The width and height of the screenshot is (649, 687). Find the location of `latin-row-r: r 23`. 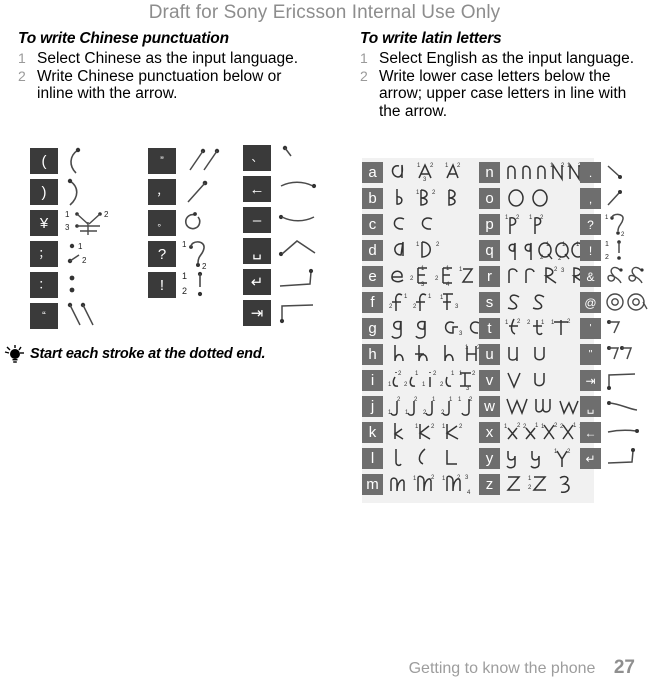

latin-row-r: r 23 is located at coordinates (532, 276).